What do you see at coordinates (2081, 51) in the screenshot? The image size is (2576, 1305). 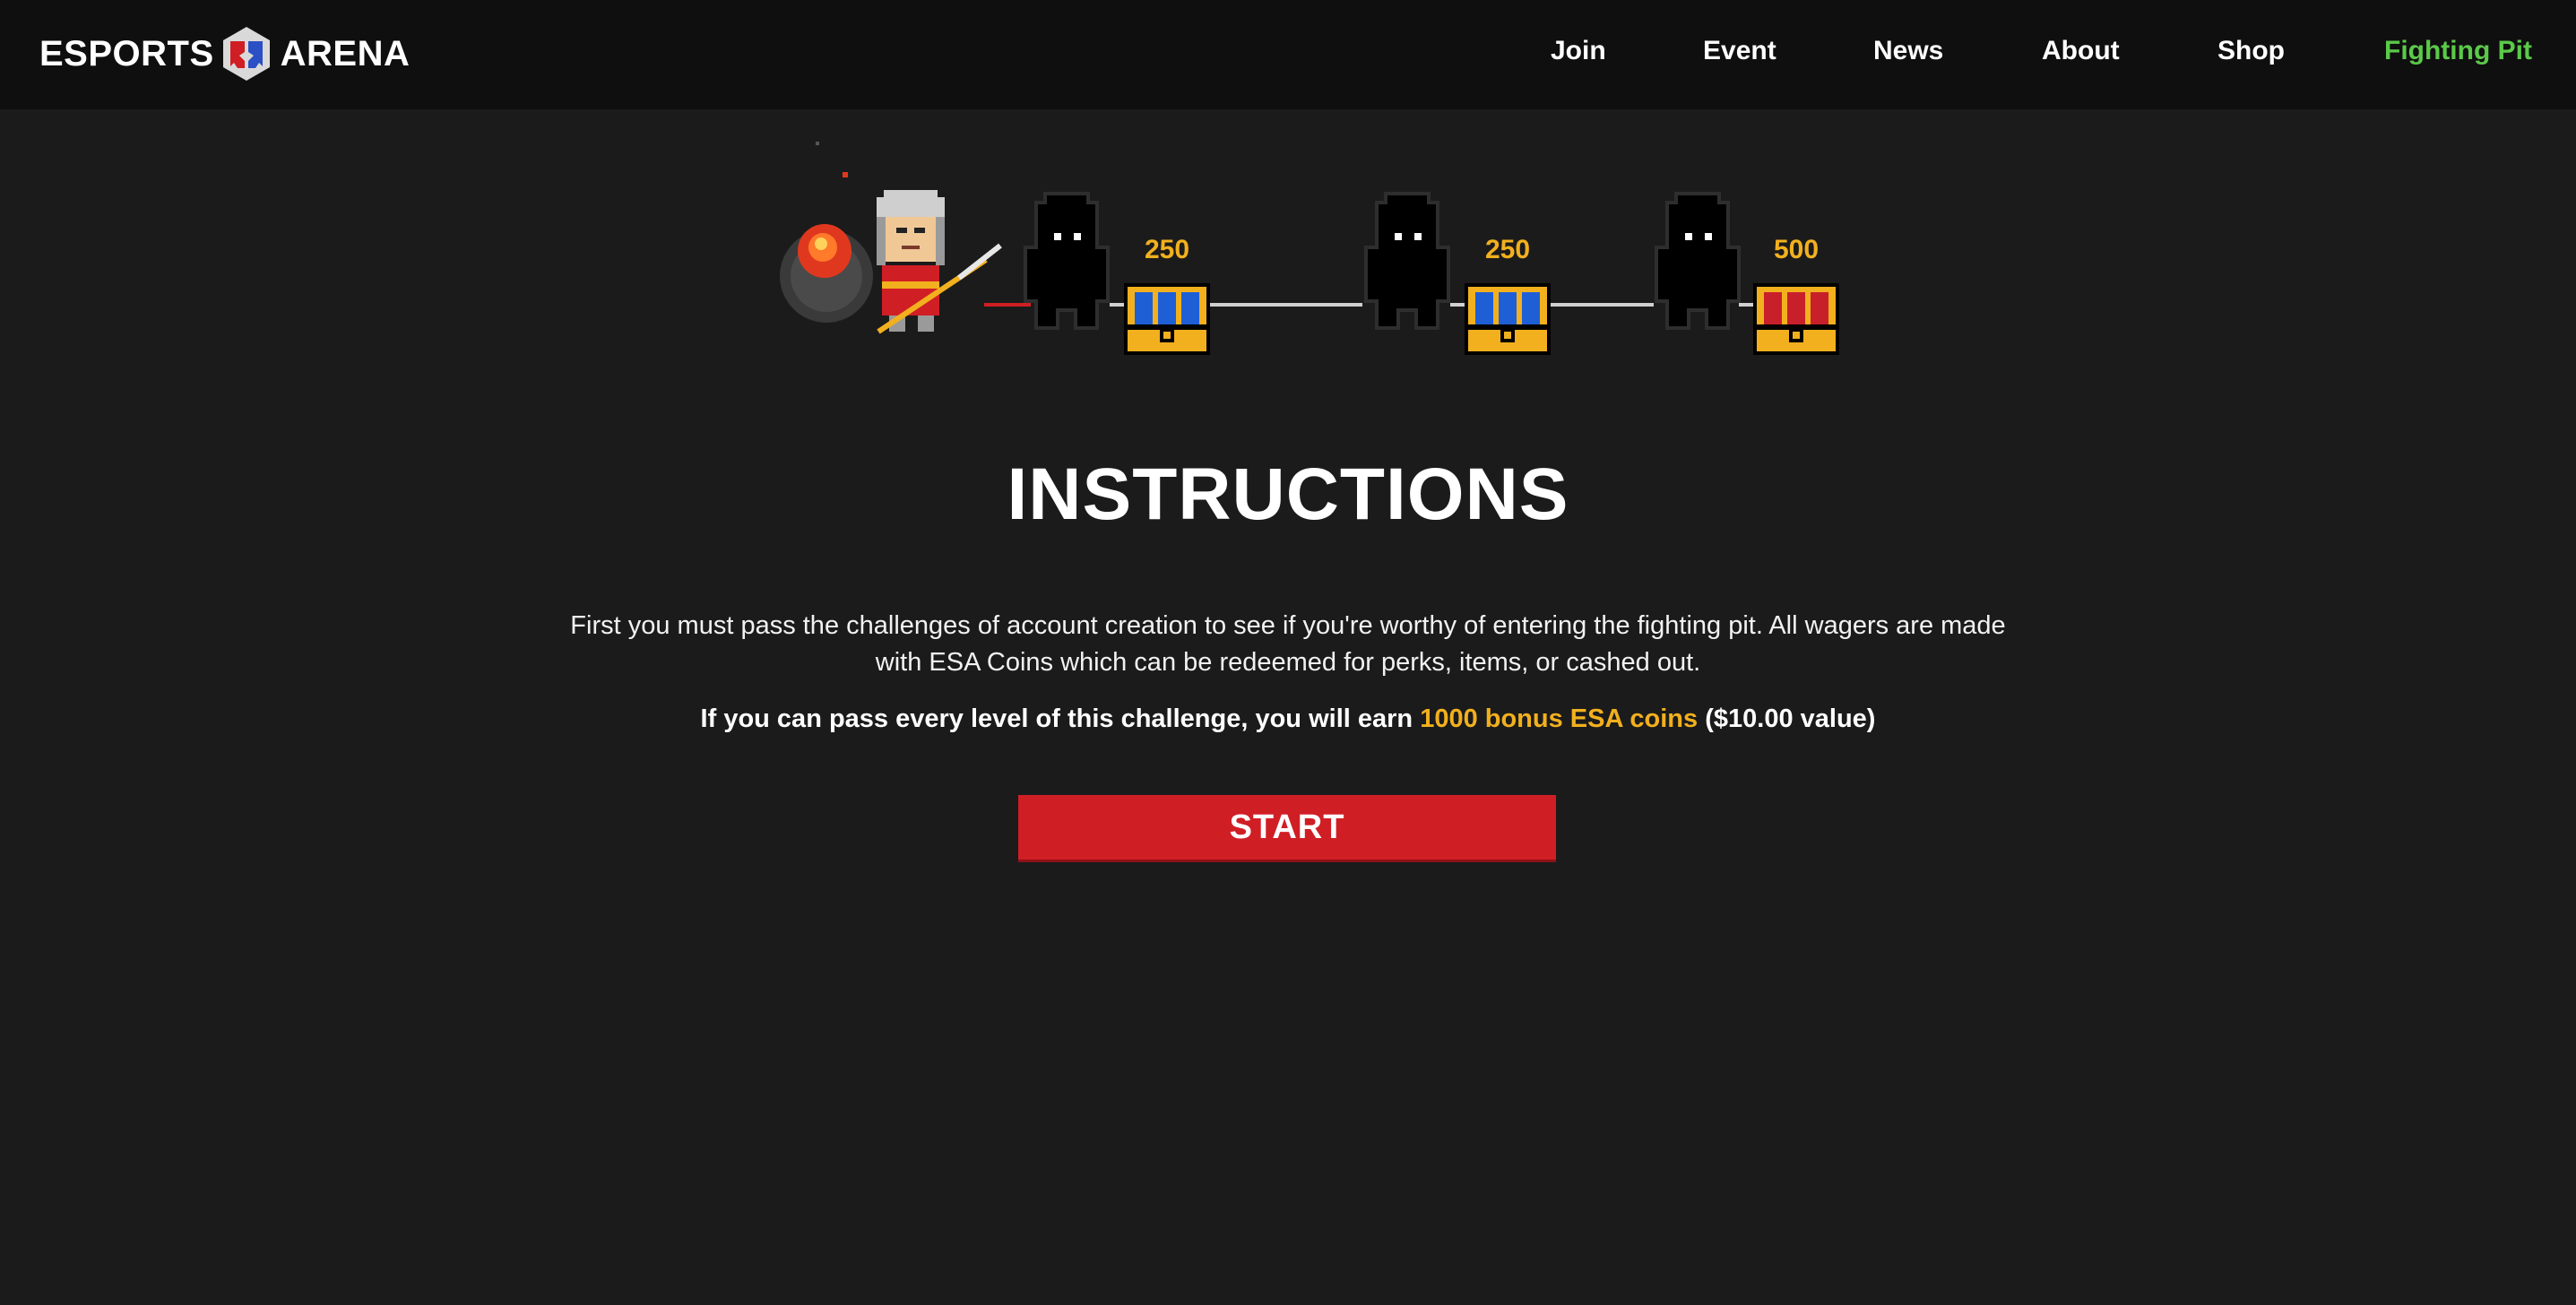 I see `nav-about: About` at bounding box center [2081, 51].